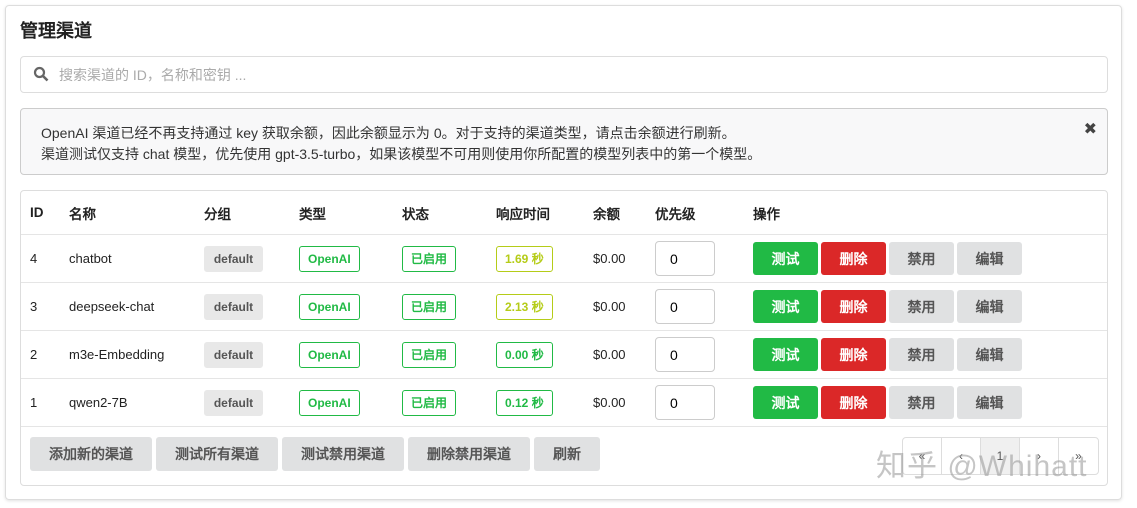 This screenshot has width=1137, height=508. What do you see at coordinates (557, 74) in the screenshot?
I see `search-input` at bounding box center [557, 74].